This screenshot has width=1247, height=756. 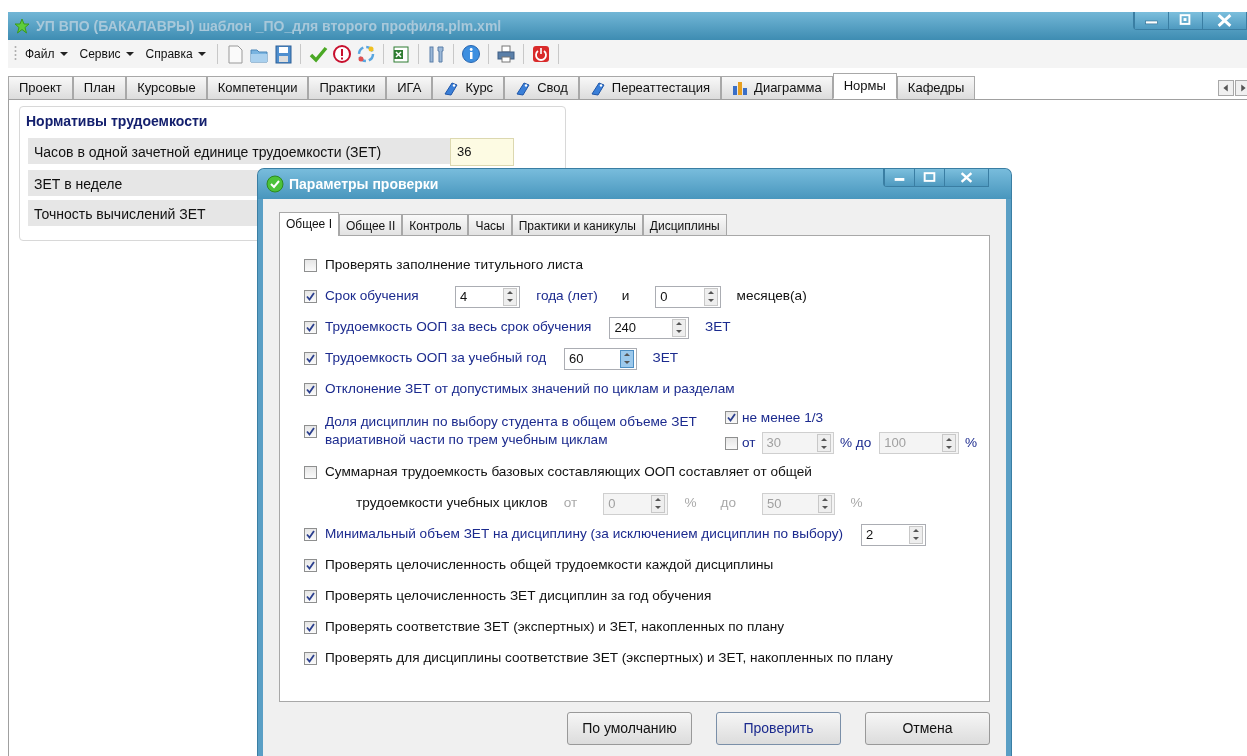 What do you see at coordinates (778, 728) in the screenshot?
I see `dialog-button: Проверить` at bounding box center [778, 728].